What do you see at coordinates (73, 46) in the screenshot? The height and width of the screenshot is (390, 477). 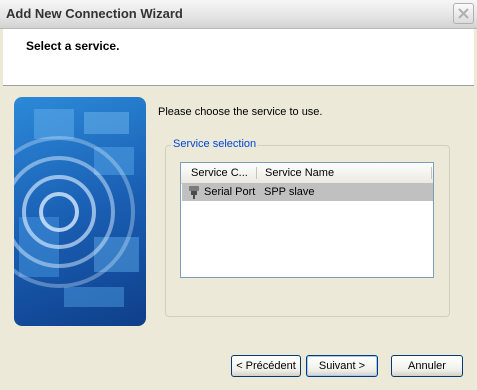 I see `header-title: Select a service.` at bounding box center [73, 46].